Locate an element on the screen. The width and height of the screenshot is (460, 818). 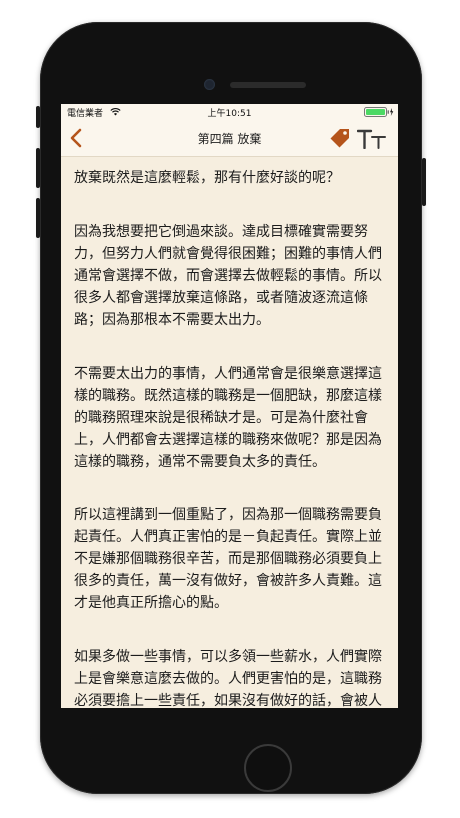
navigation-bar: 第四篇 放棄 is located at coordinates (229, 138).